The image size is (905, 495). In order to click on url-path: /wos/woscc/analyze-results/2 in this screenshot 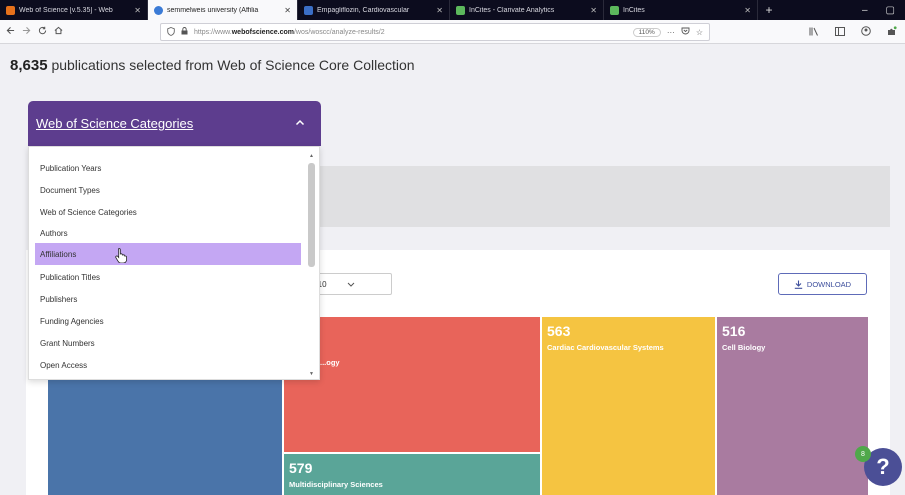, I will do `click(339, 32)`.